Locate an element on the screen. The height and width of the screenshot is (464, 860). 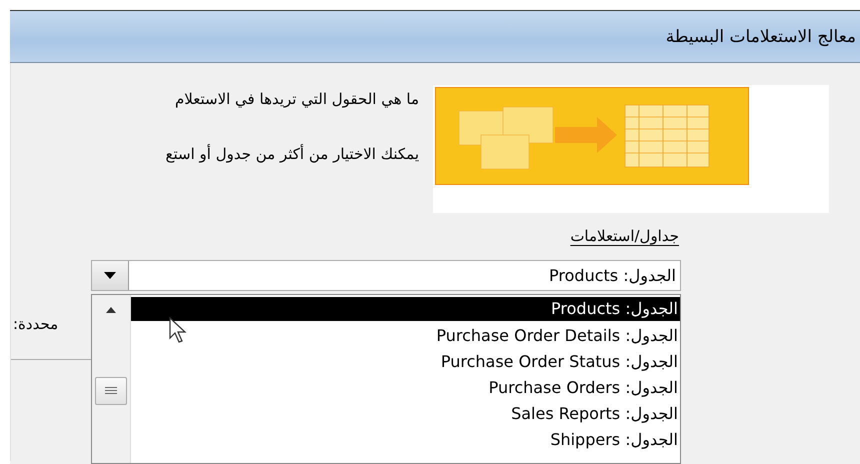
caret-icon is located at coordinates (110, 275).